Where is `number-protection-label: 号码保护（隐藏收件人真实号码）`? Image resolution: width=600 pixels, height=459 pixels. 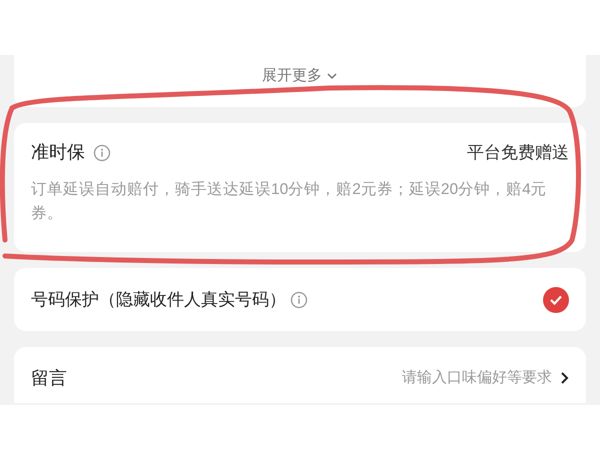 number-protection-label: 号码保护（隐藏收件人真实号码） is located at coordinates (158, 299).